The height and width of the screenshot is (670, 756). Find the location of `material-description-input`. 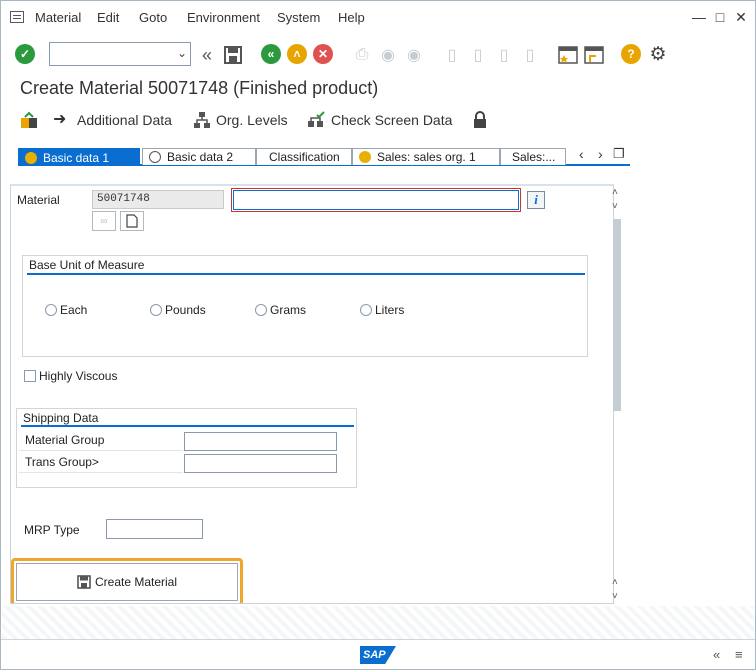

material-description-input is located at coordinates (376, 200).